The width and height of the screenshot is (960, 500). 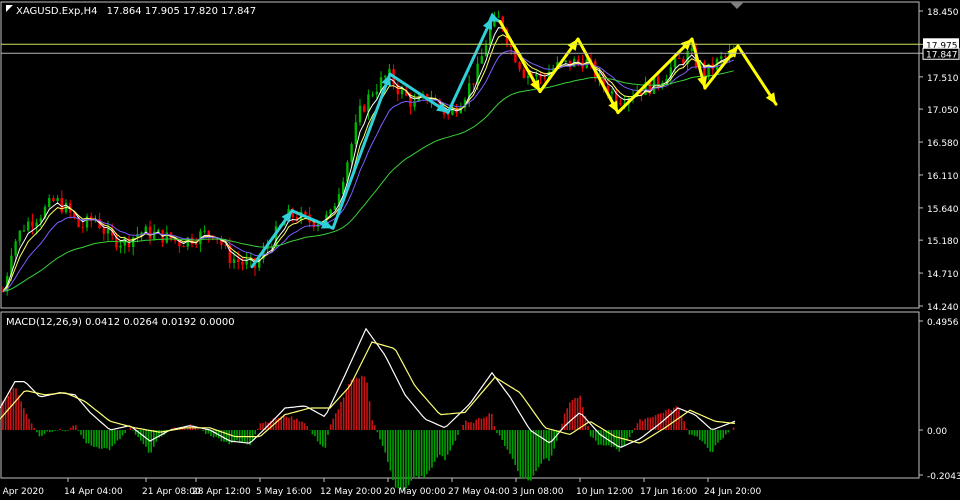 I want to click on time-tick-label: 28 Apr 12:00, so click(x=221, y=492).